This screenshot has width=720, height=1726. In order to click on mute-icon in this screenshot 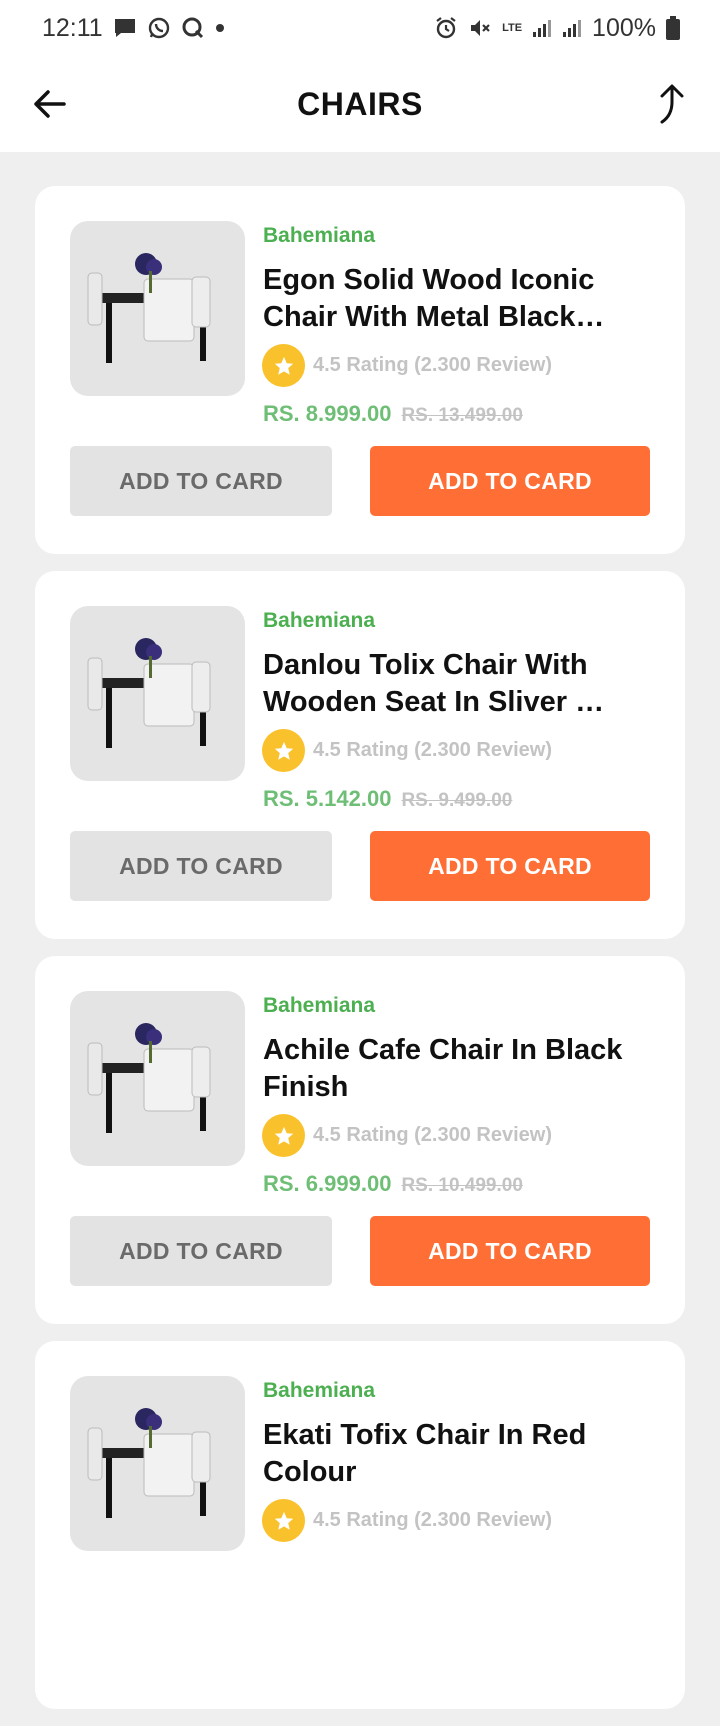, I will do `click(480, 28)`.